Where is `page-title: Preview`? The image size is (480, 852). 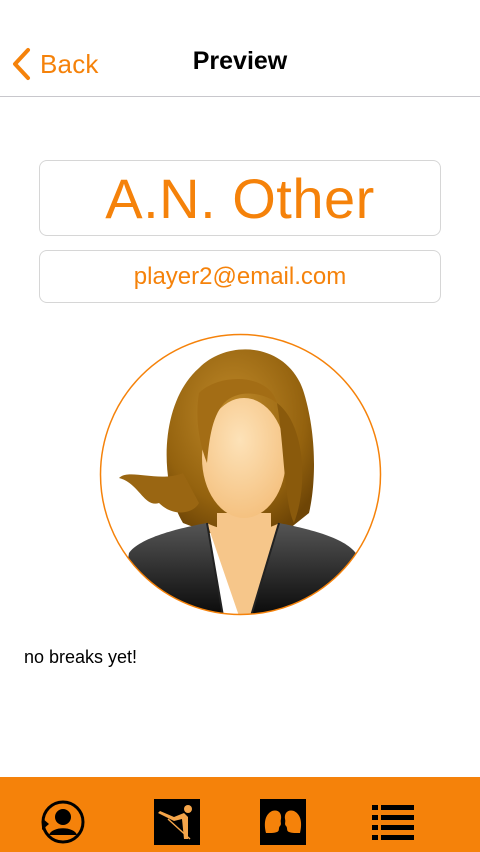 page-title: Preview is located at coordinates (240, 61).